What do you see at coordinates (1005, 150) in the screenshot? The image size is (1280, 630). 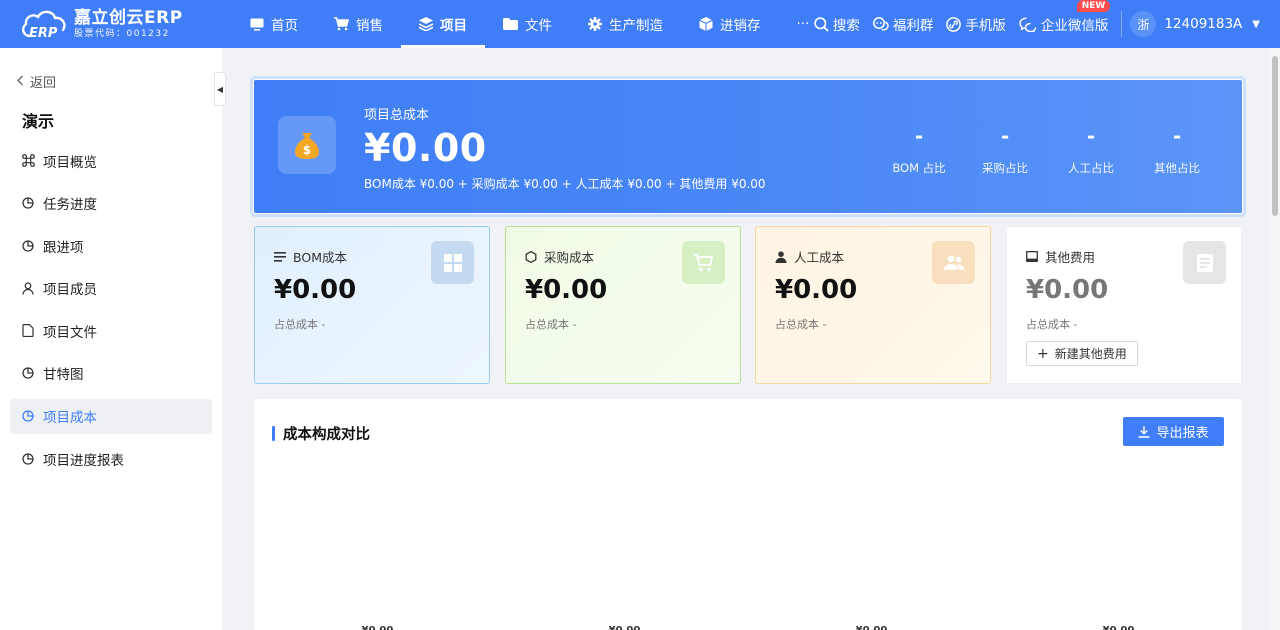 I see `purchase-ratio-stat: - 采购占比` at bounding box center [1005, 150].